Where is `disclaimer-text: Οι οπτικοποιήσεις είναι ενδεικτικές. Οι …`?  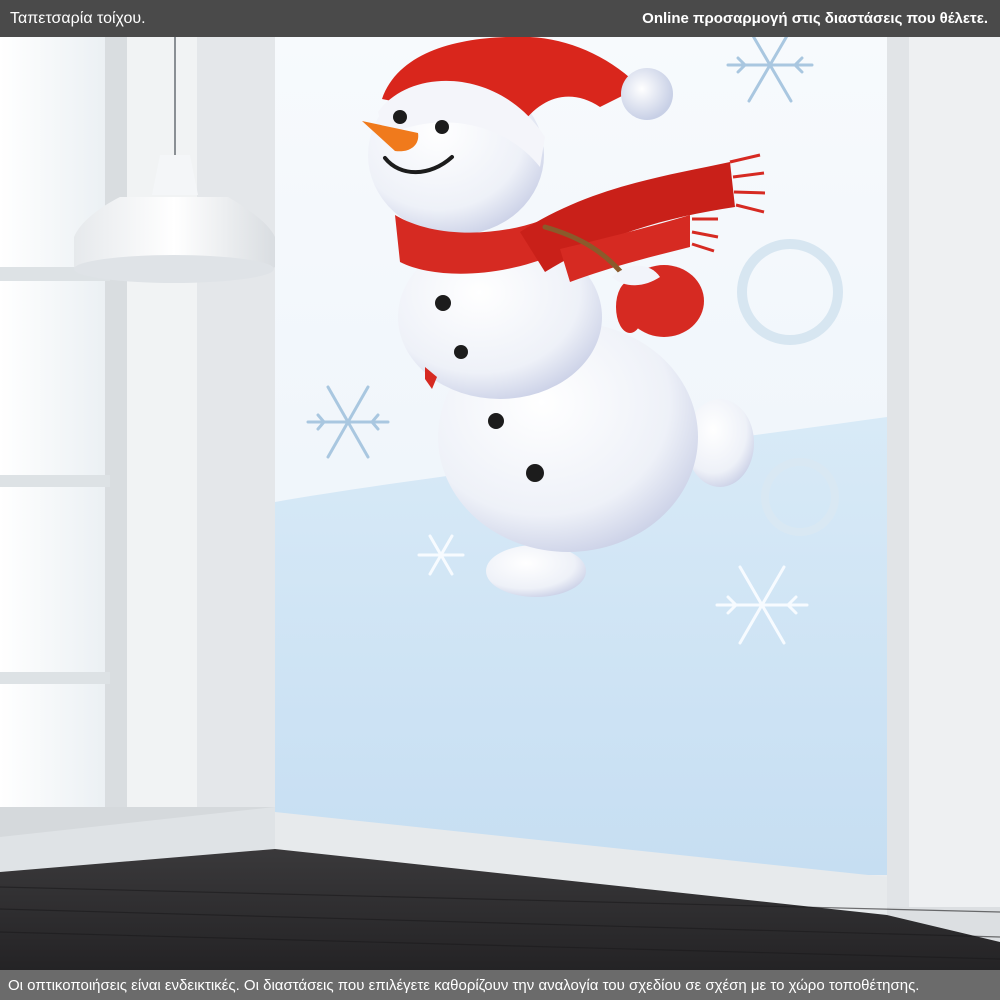 disclaimer-text: Οι οπτικοποιήσεις είναι ενδεικτικές. Οι … is located at coordinates (464, 985).